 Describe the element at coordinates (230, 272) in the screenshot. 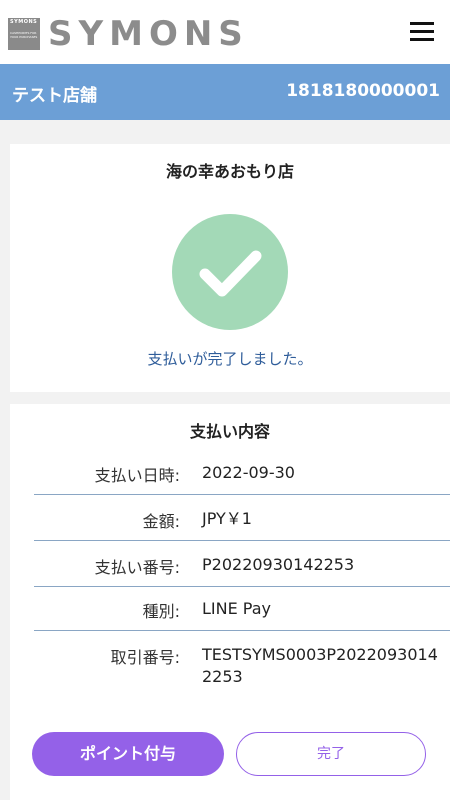

I see `check-icon` at that location.